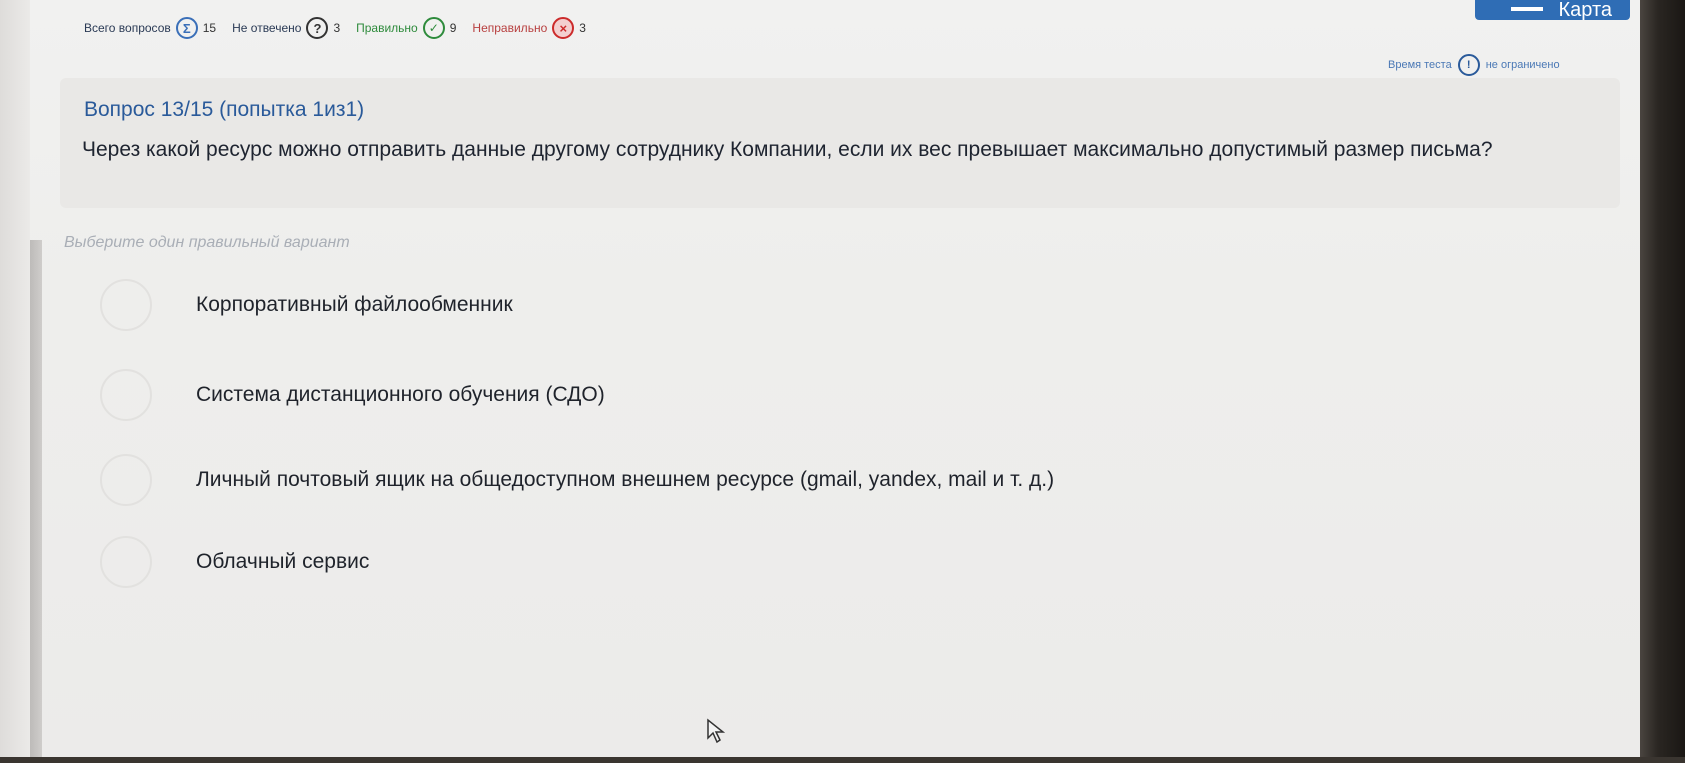 The image size is (1685, 763). What do you see at coordinates (1420, 65) in the screenshot?
I see `timer-label: Время теста` at bounding box center [1420, 65].